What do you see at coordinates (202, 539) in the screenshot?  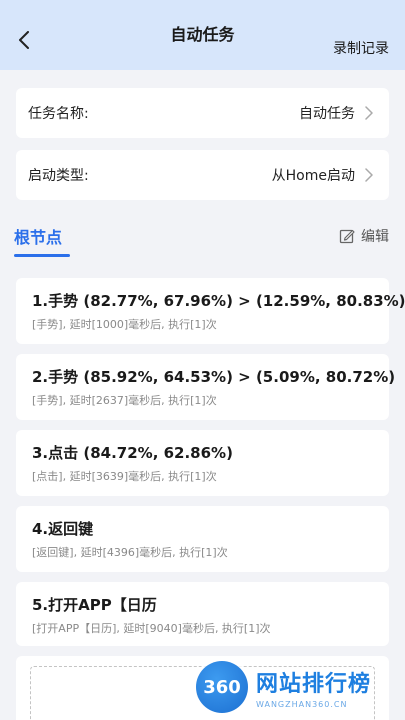 I see `step-item: 4.返回键 [返回键], 延时[4396]毫秒后, 执行[1]次` at bounding box center [202, 539].